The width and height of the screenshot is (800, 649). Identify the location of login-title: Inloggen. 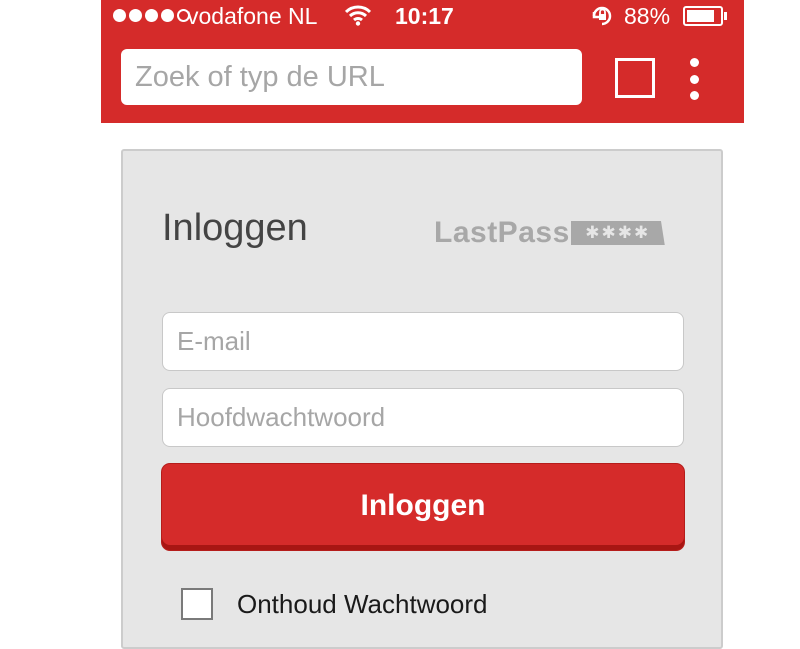
(235, 228).